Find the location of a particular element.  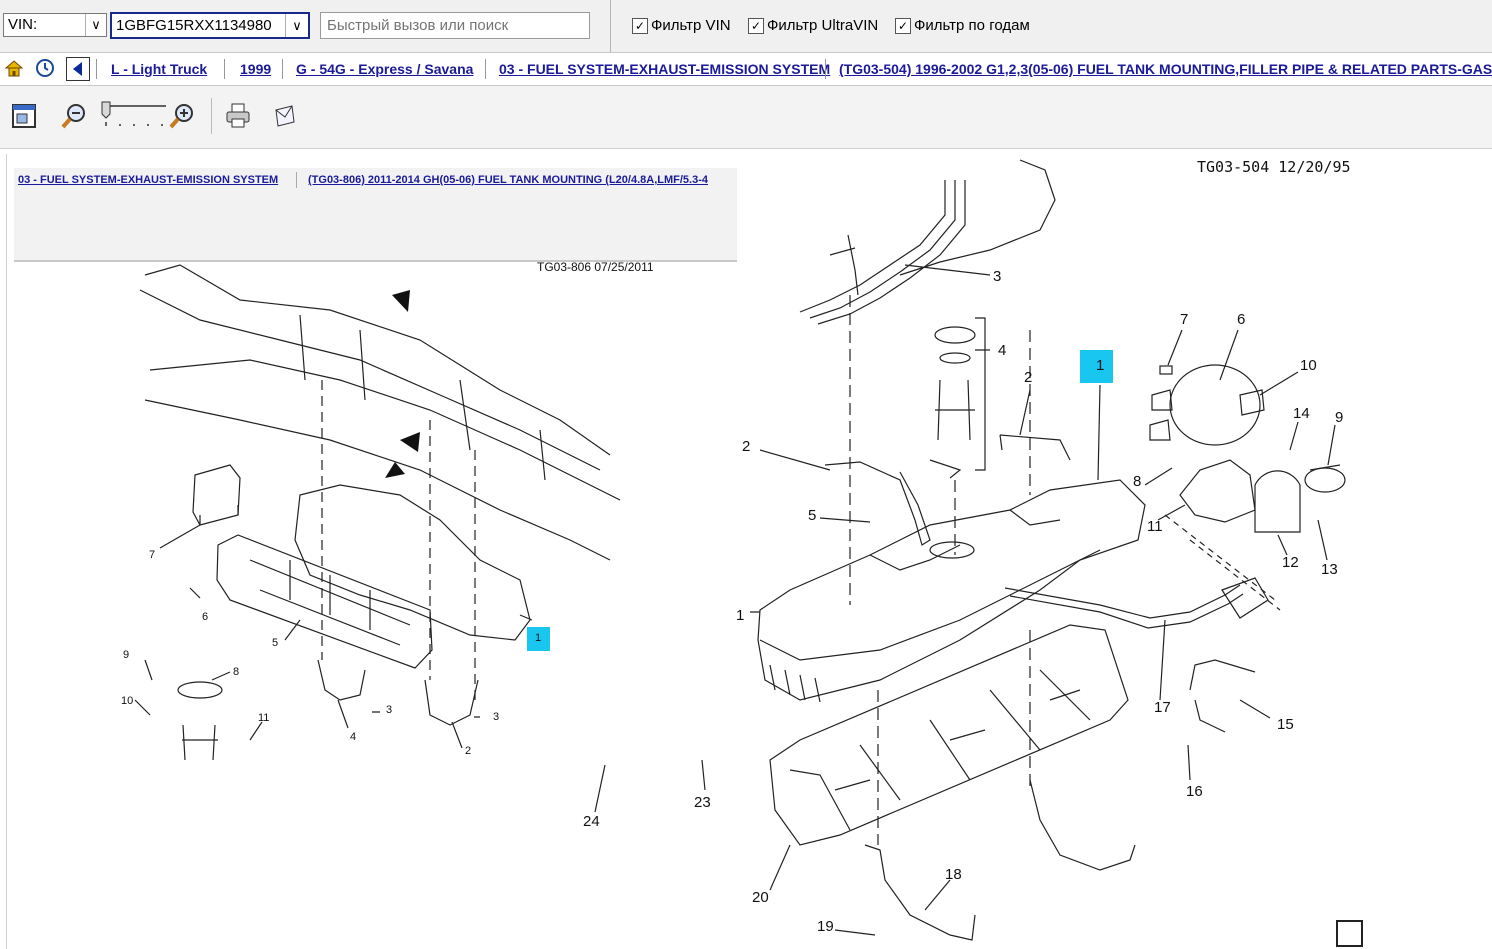

callout-label: 17 is located at coordinates (1162, 707).